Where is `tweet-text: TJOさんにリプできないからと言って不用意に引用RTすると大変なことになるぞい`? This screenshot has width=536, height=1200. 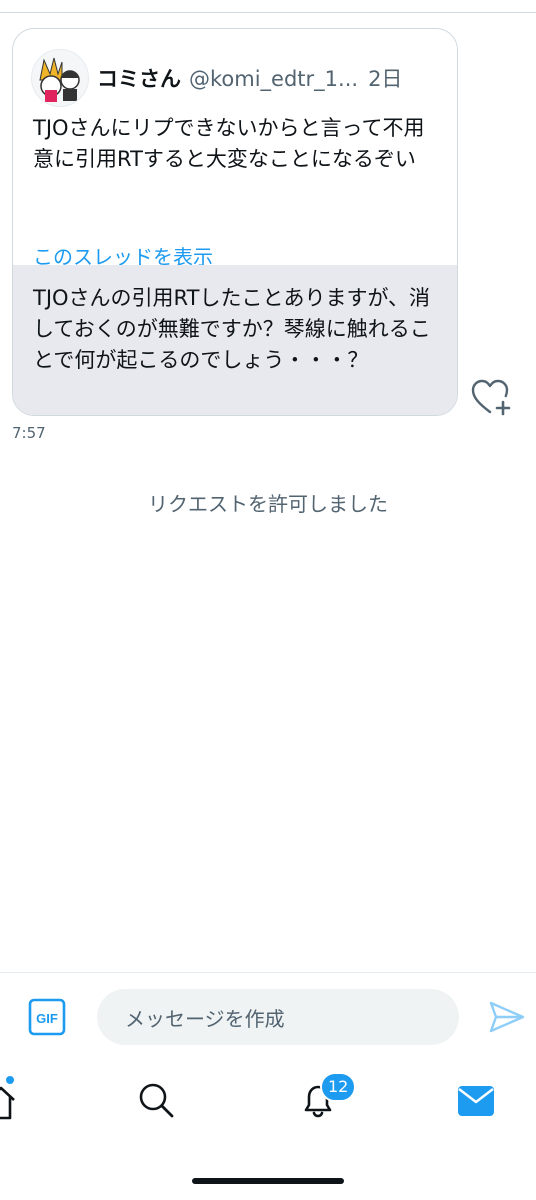
tweet-text: TJOさんにリプできないからと言って不用意に引用RTすると大変なことになるぞい is located at coordinates (229, 143).